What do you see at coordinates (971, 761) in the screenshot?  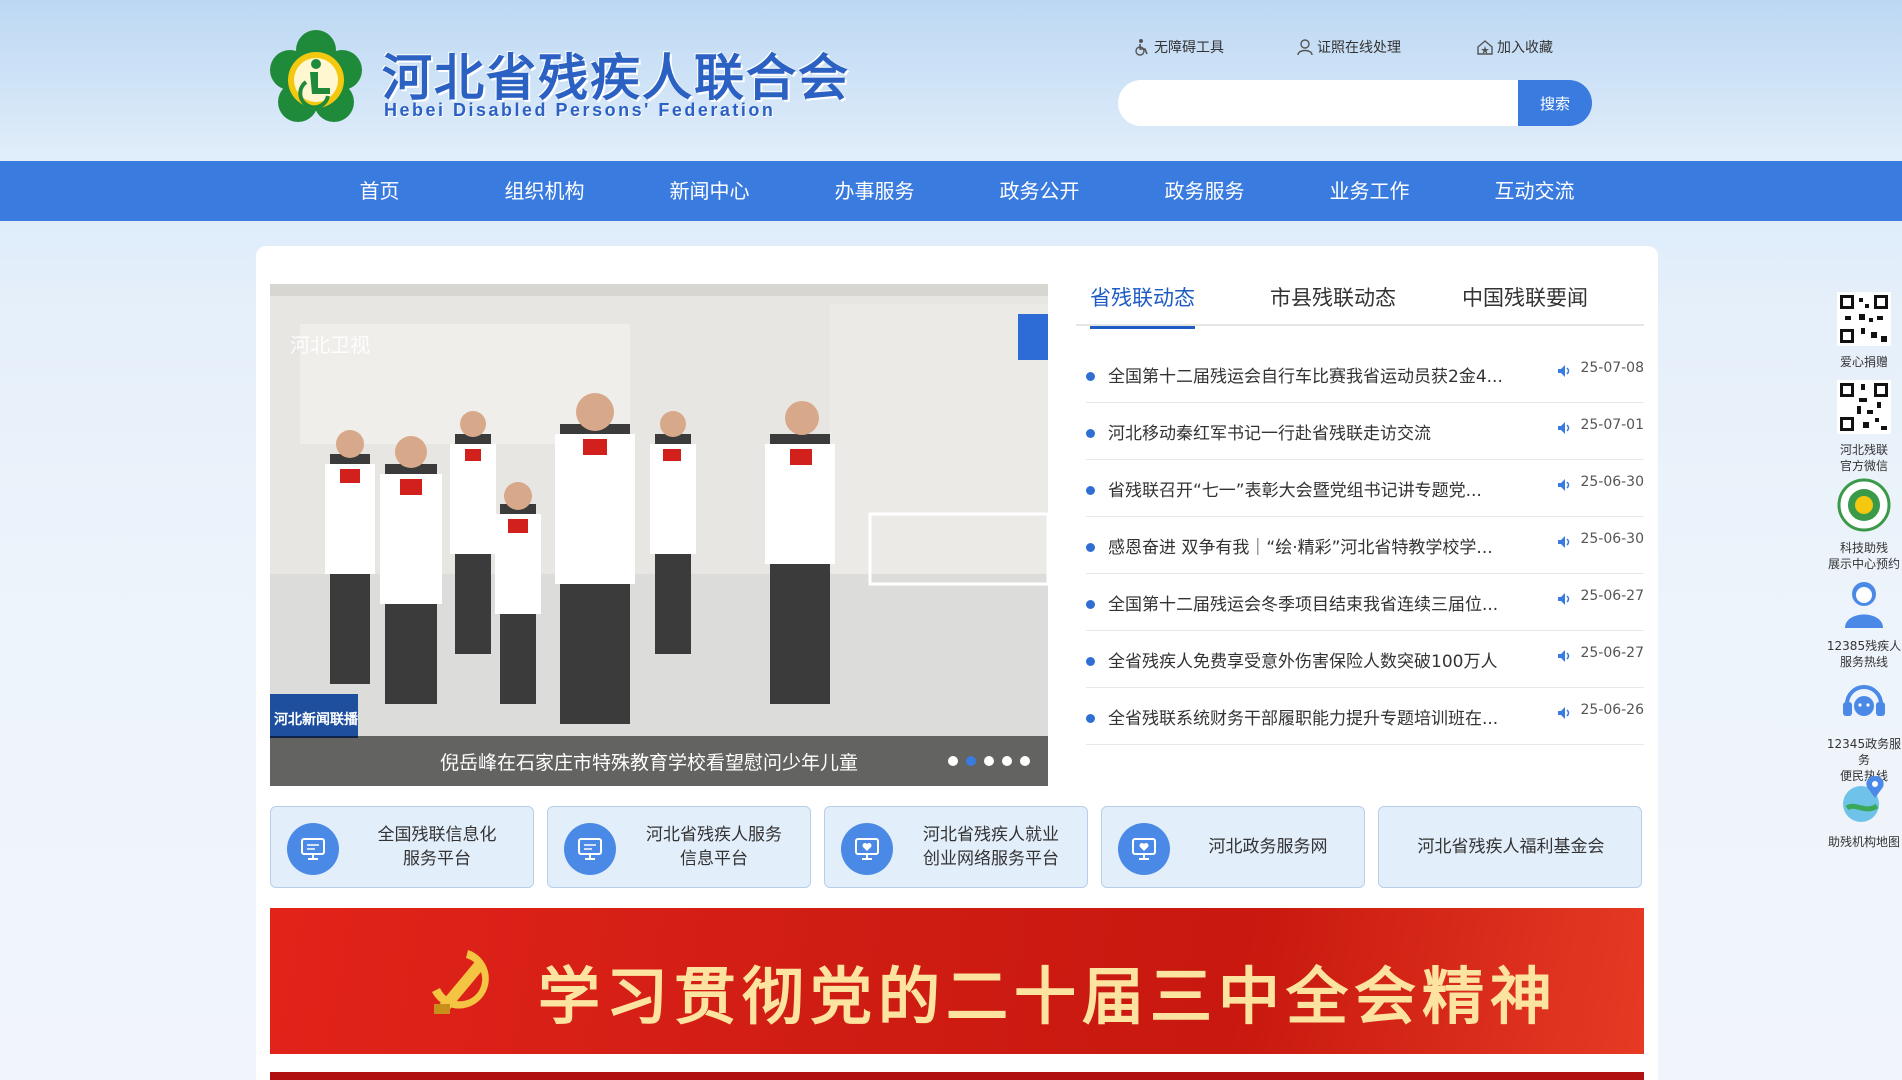 I see `slider-dot-active` at bounding box center [971, 761].